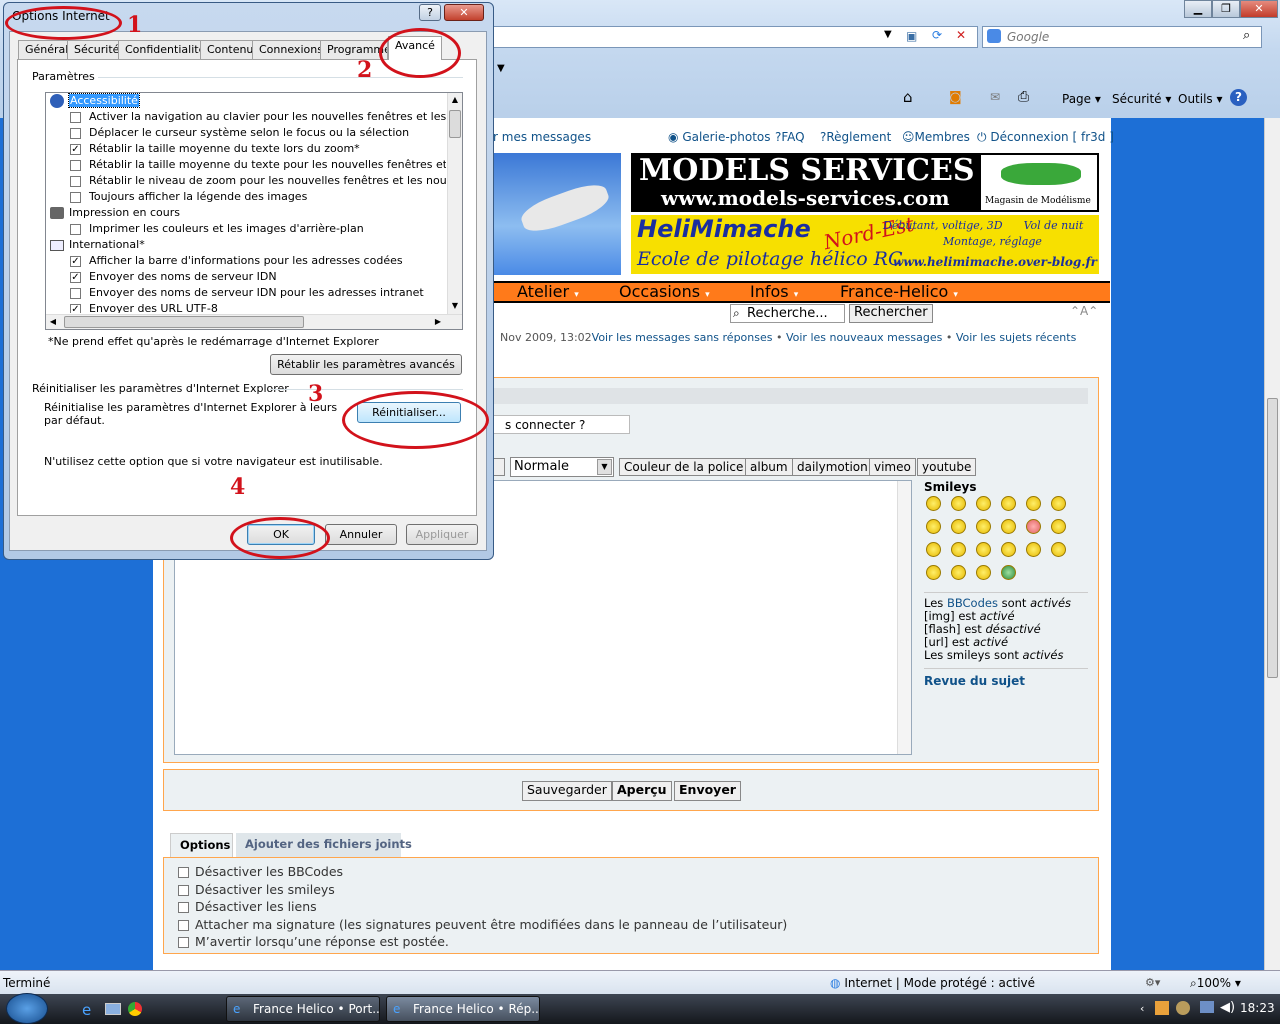 This screenshot has width=1280, height=1024. Describe the element at coordinates (1122, 37) in the screenshot. I see `search-engine-input: Google` at that location.